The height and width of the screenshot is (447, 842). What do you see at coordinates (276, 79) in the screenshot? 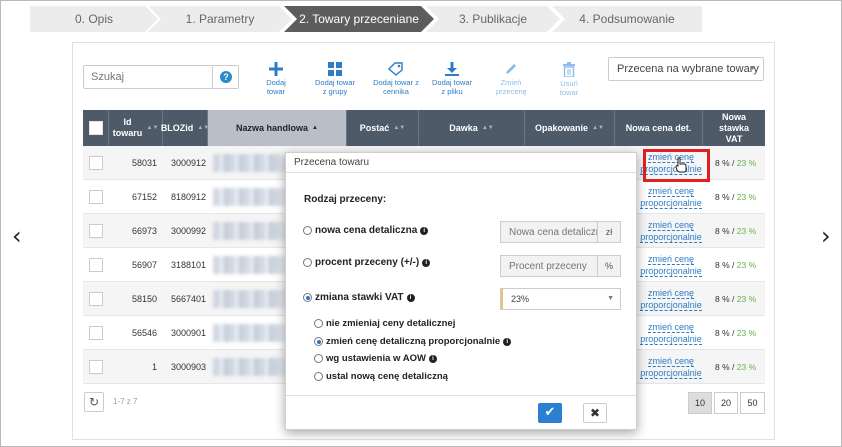
I see `add-product-button: Dodaj towar` at bounding box center [276, 79].